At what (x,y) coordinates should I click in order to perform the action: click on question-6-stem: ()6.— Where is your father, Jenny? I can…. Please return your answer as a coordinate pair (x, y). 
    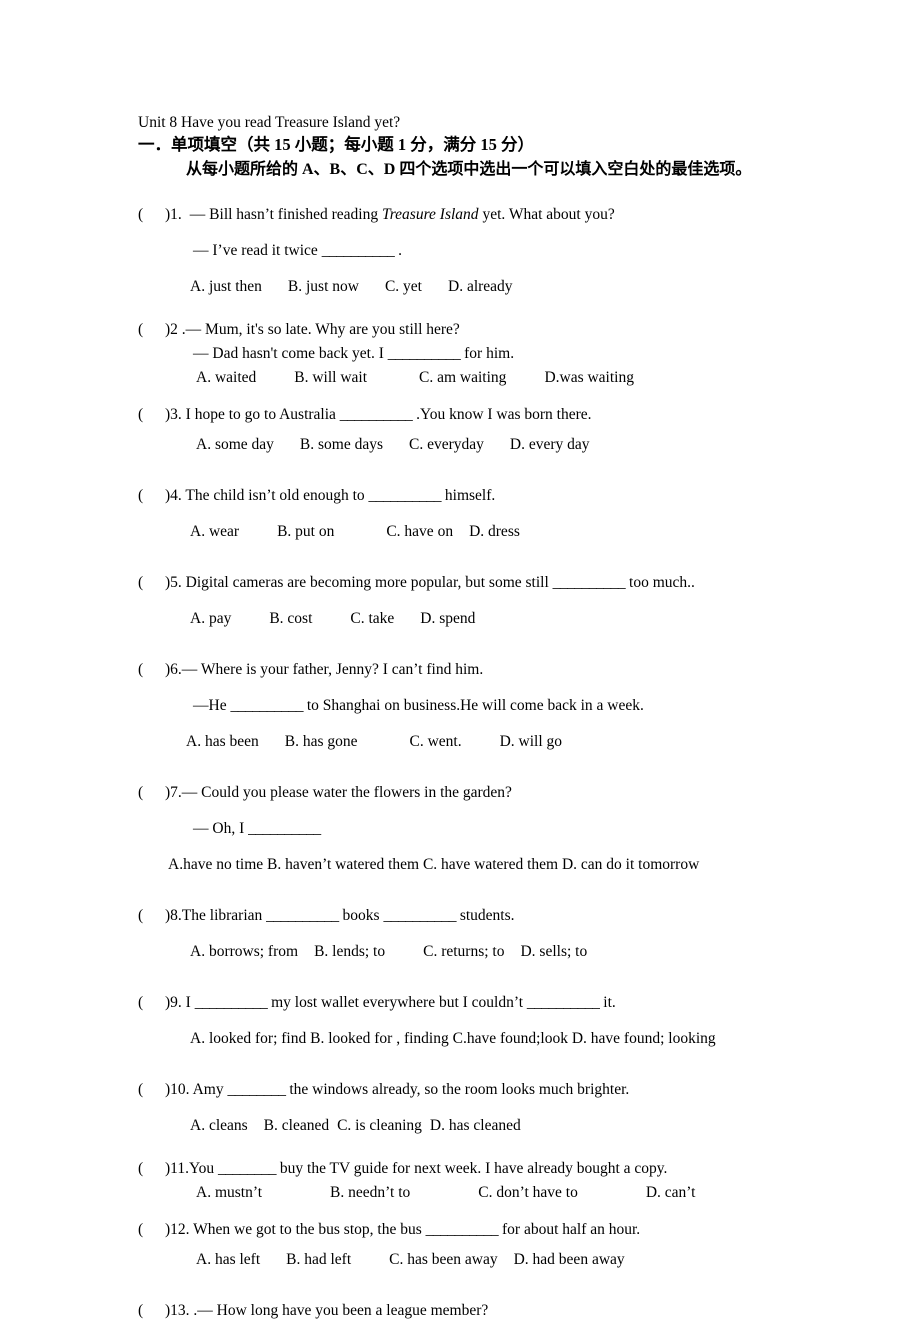
    Looking at the image, I should click on (468, 670).